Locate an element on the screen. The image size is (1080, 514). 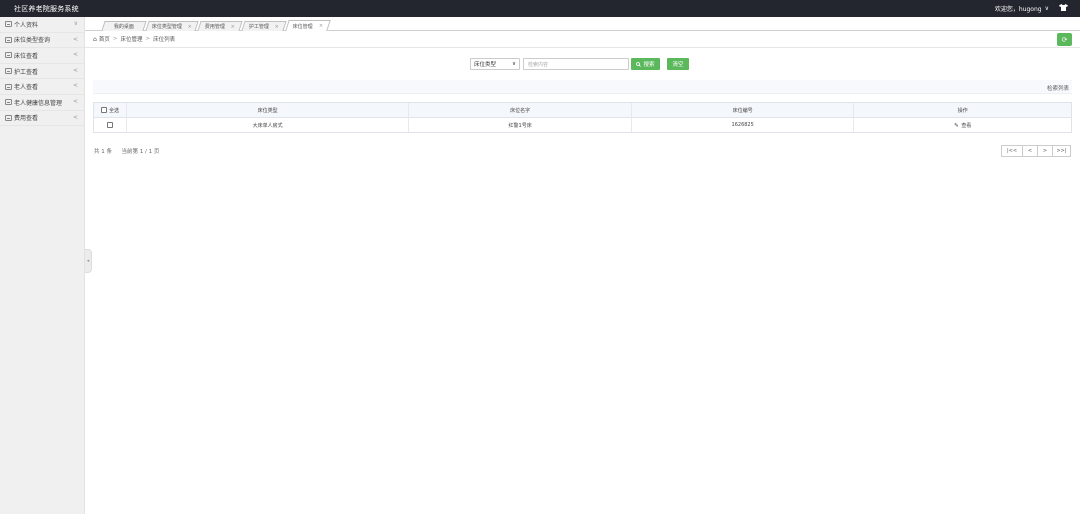
breadcrumb-level1: 床位管理 is located at coordinates (131, 39).